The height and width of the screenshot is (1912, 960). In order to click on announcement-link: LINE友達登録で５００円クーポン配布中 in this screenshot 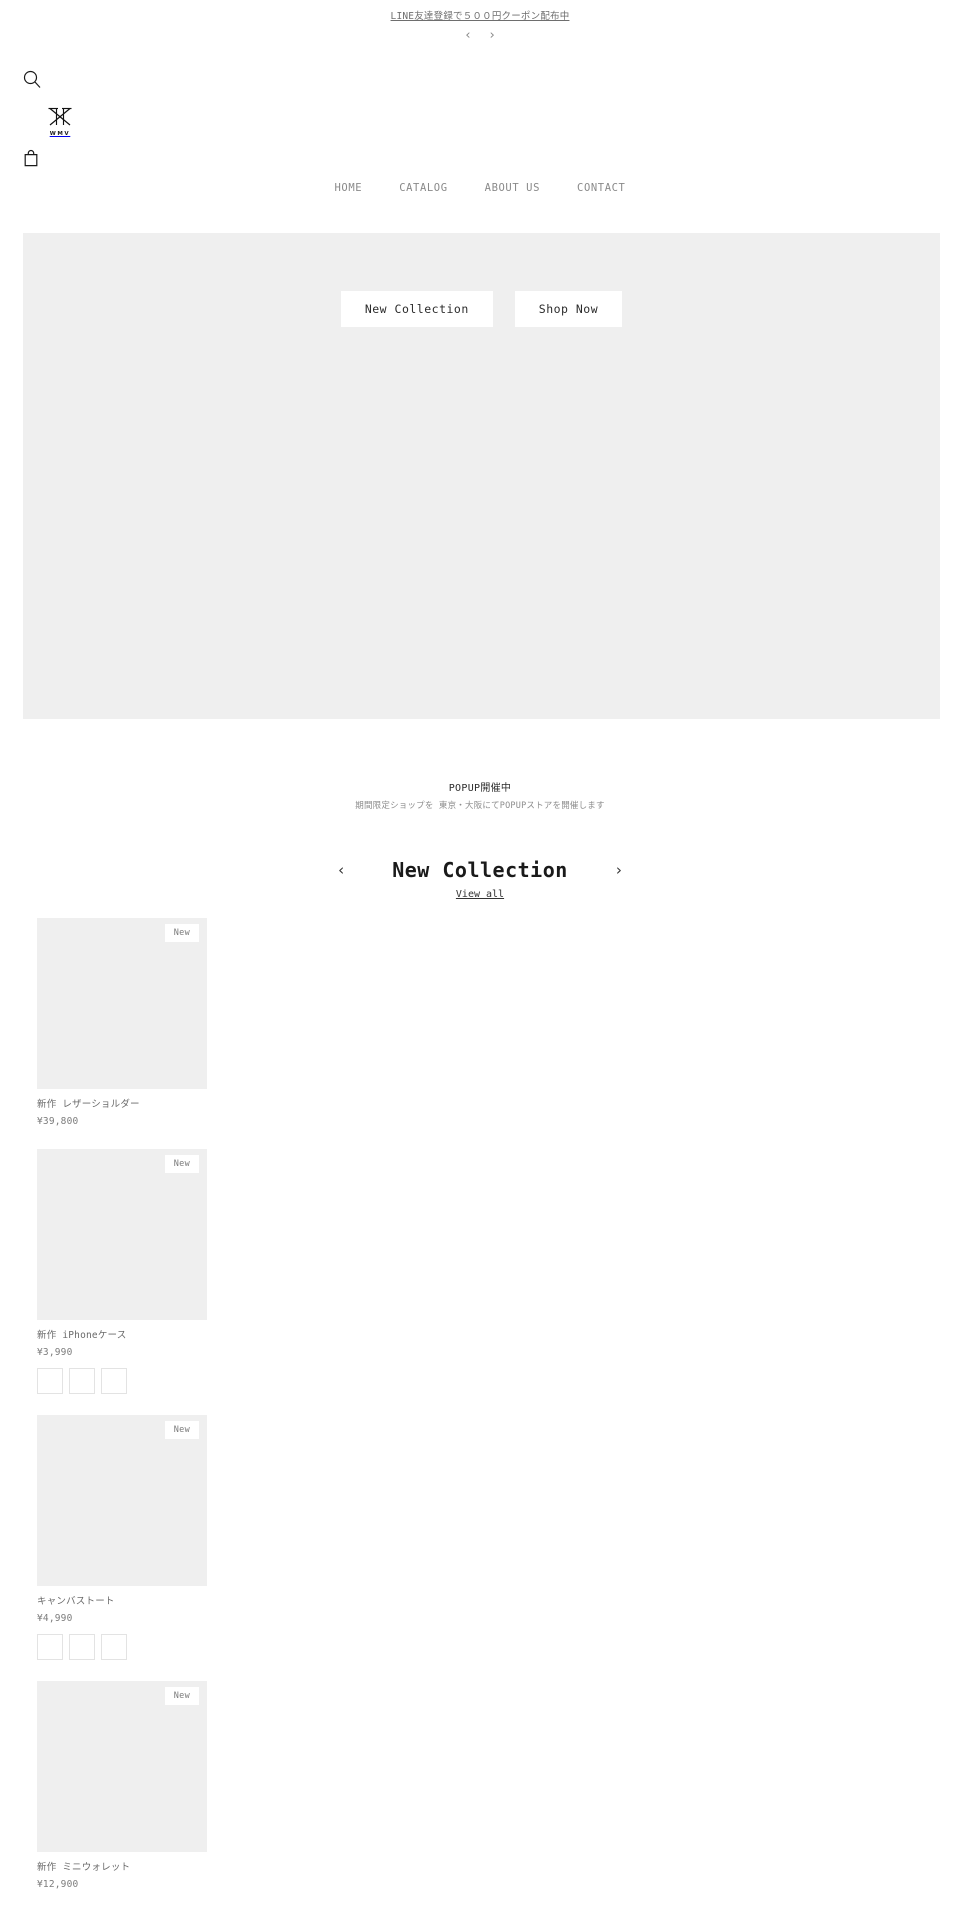, I will do `click(480, 17)`.